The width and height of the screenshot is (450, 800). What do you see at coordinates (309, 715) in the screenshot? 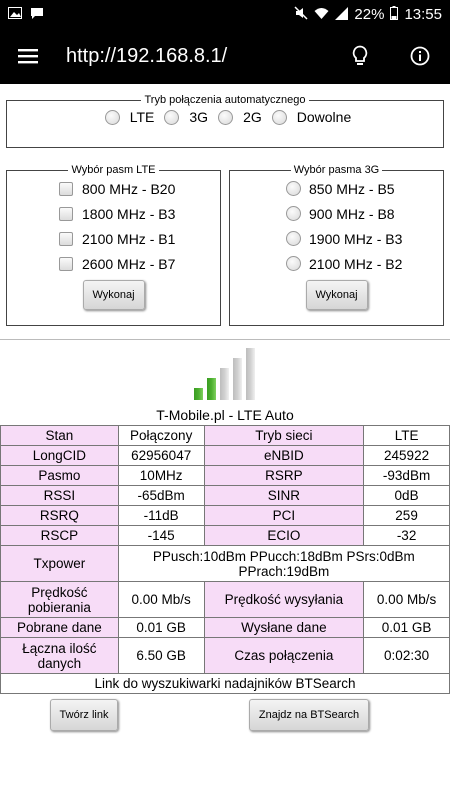
I see `find-btsearch-button: Znajdz na BTSearch` at bounding box center [309, 715].